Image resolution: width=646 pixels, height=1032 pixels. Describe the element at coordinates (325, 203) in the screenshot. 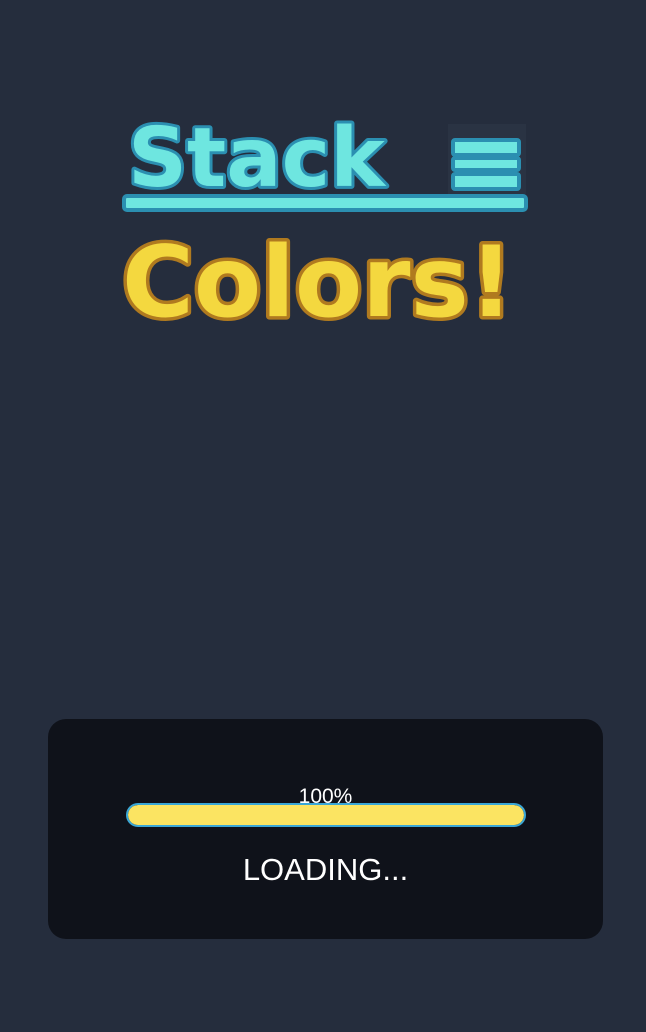

I see `logo-underline` at that location.